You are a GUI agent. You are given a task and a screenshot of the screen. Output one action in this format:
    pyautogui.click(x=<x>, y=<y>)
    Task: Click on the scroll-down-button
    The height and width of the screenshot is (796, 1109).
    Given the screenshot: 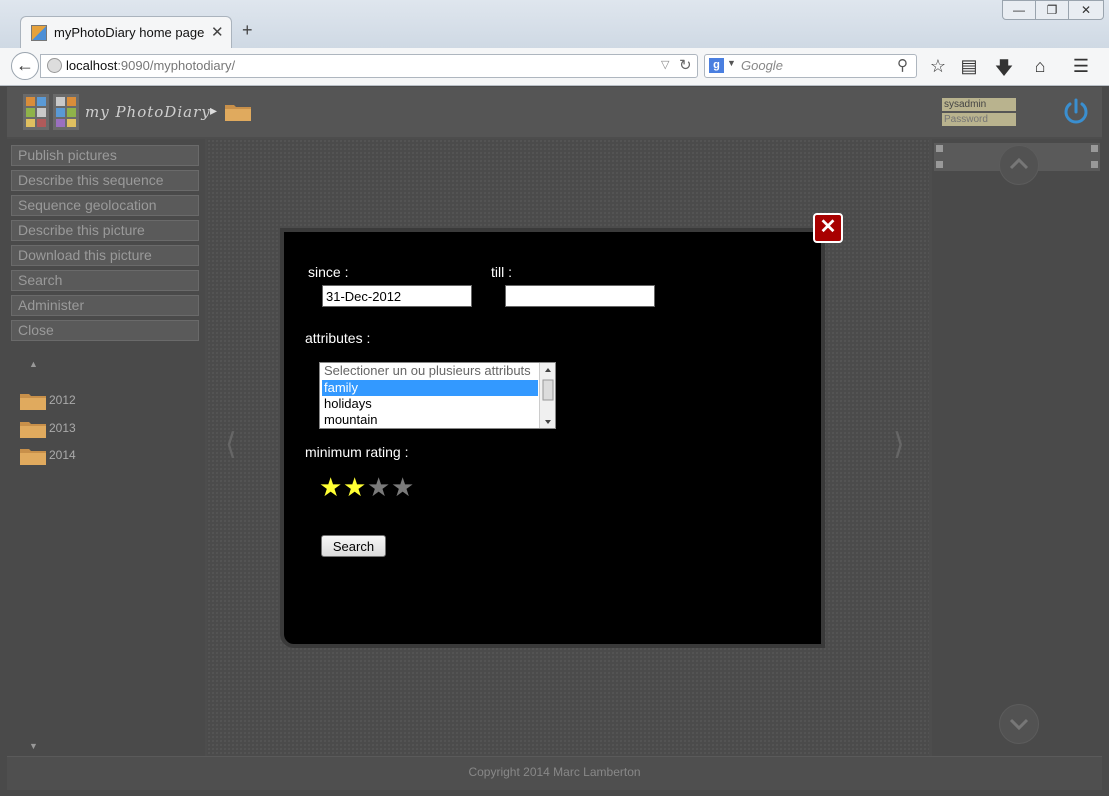 What is the action you would take?
    pyautogui.click(x=1019, y=724)
    